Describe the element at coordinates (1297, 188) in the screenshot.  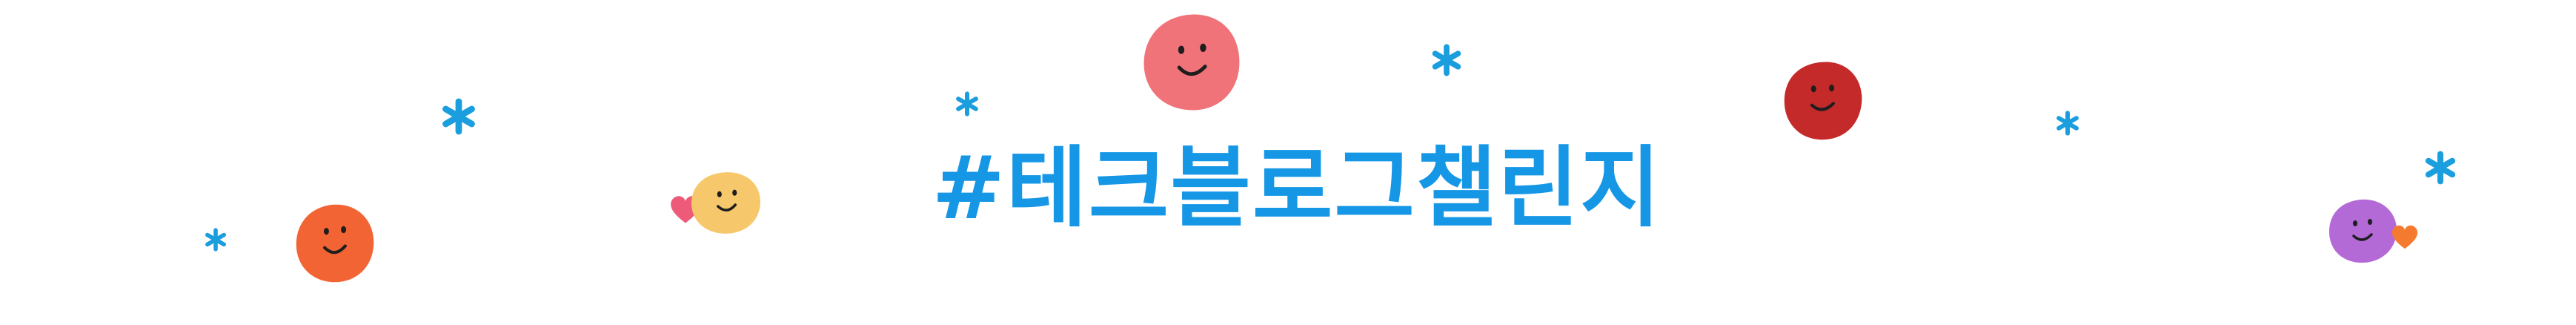
I see `hashtag-title: #테크블로그챌린지` at that location.